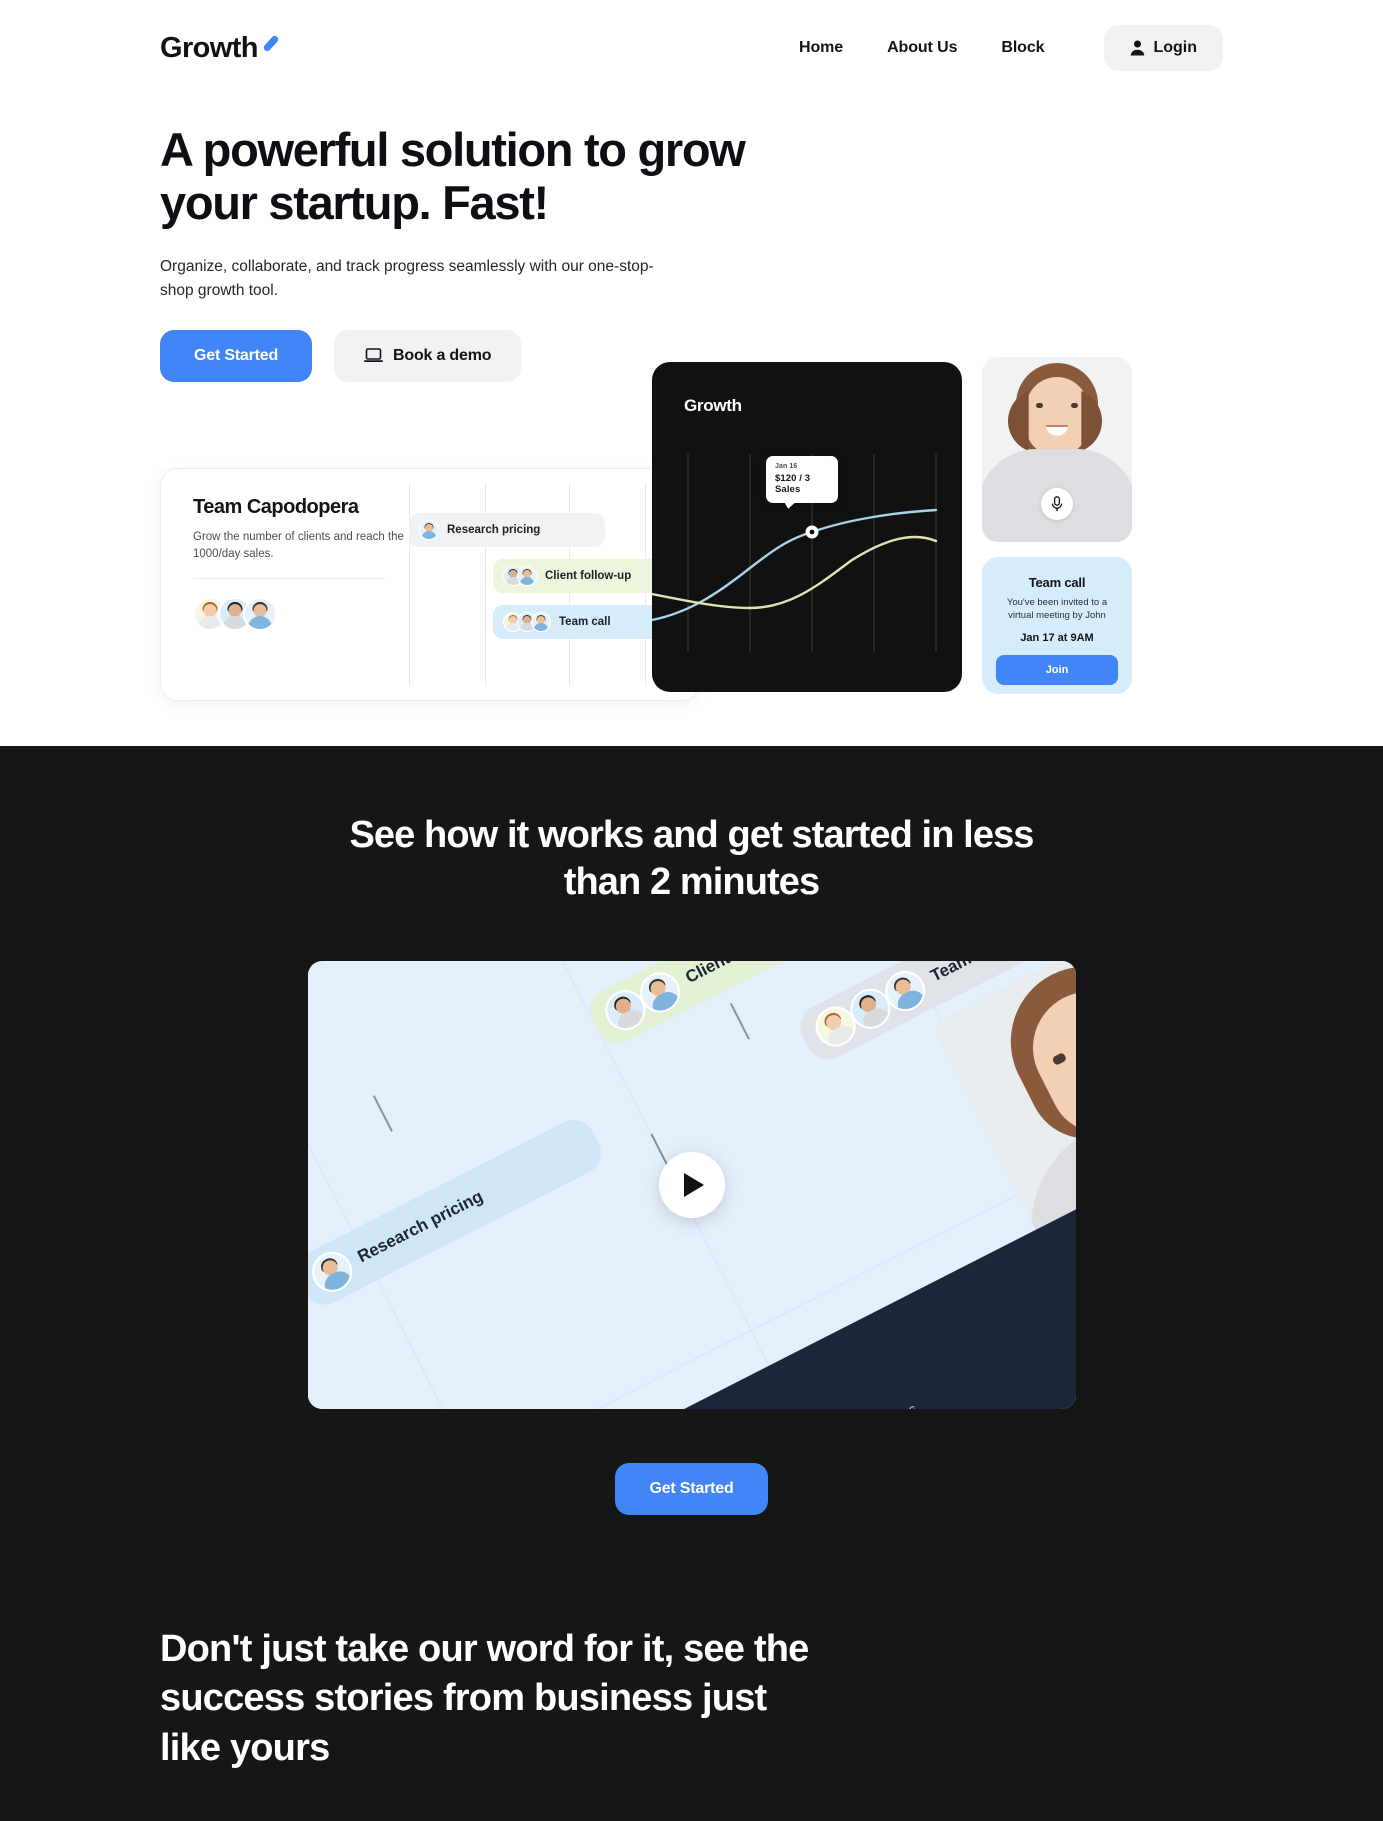 This screenshot has height=1821, width=1383. I want to click on nav-item-block: Block, so click(1022, 48).